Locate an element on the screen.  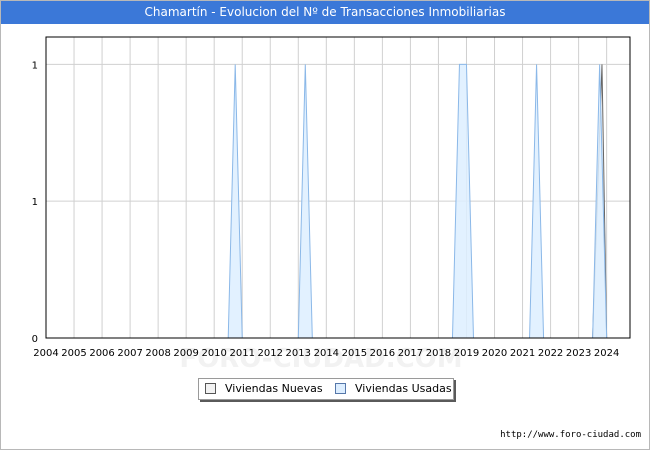
x-tick-label: 2020 is located at coordinates (494, 353).